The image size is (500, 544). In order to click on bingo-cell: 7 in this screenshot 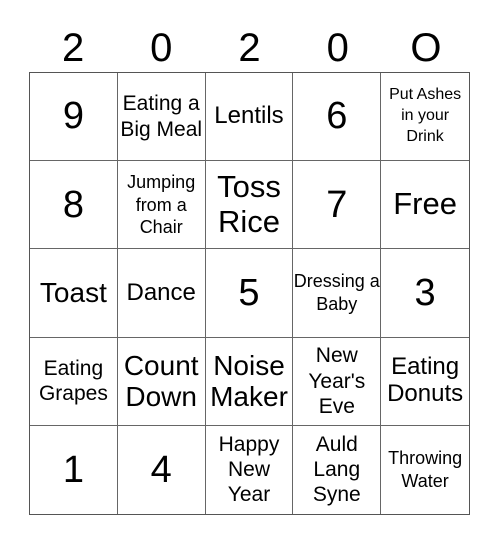, I will do `click(337, 205)`.